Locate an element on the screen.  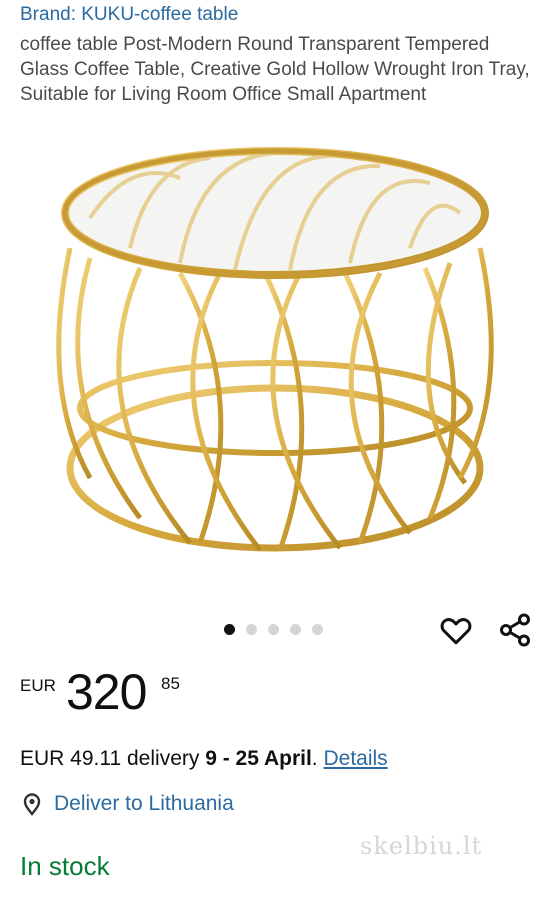
delivery-cost: EUR 49.11 delivery is located at coordinates (113, 758).